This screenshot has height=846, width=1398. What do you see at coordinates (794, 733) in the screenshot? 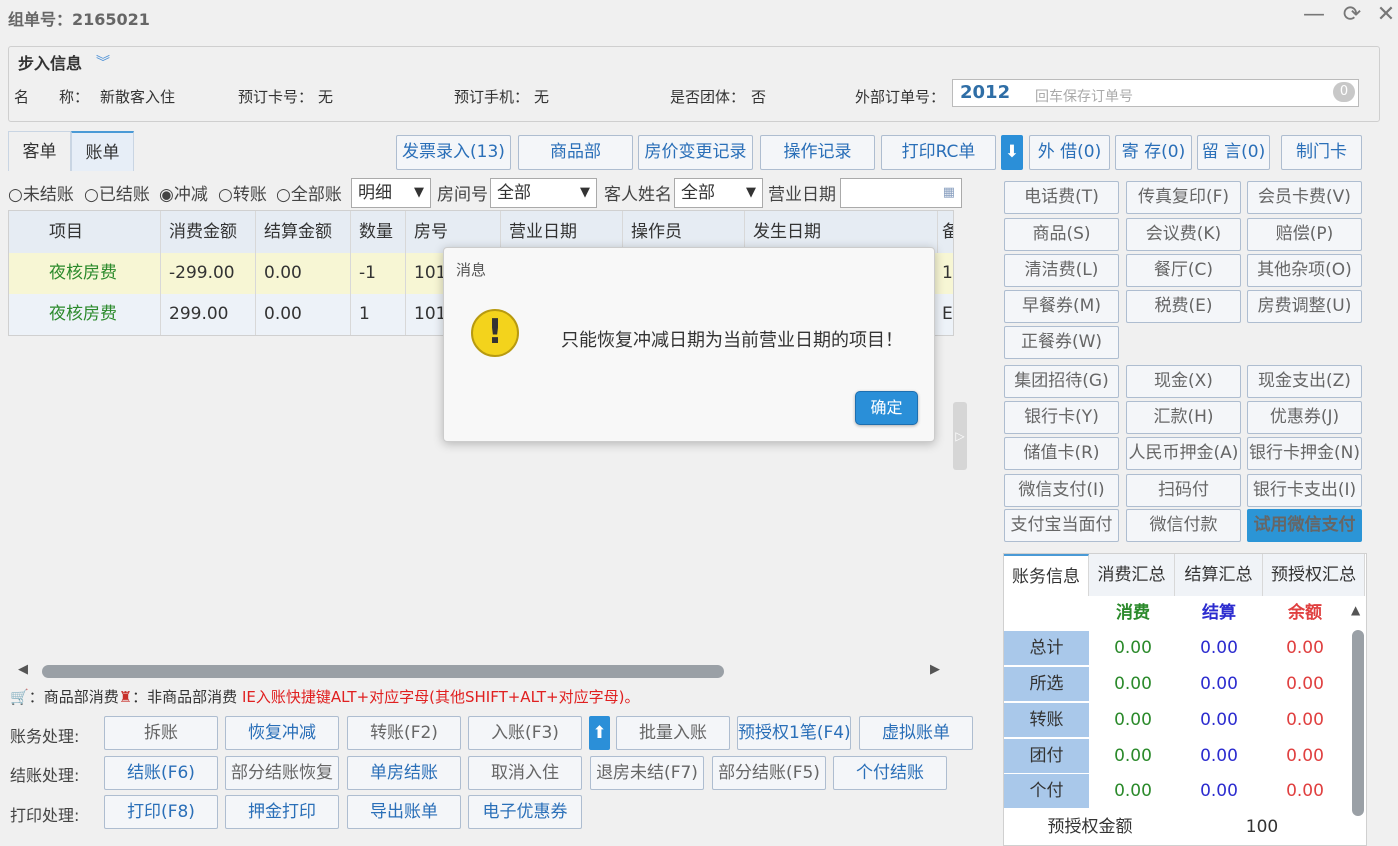
I see `preauth-button: 预授权1笔(F4)` at bounding box center [794, 733].